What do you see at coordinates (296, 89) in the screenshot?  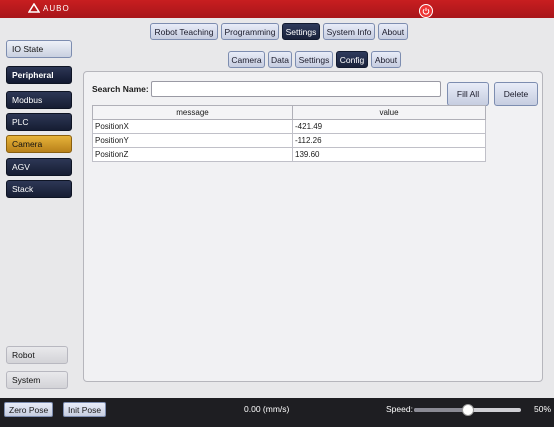 I see `search-input` at bounding box center [296, 89].